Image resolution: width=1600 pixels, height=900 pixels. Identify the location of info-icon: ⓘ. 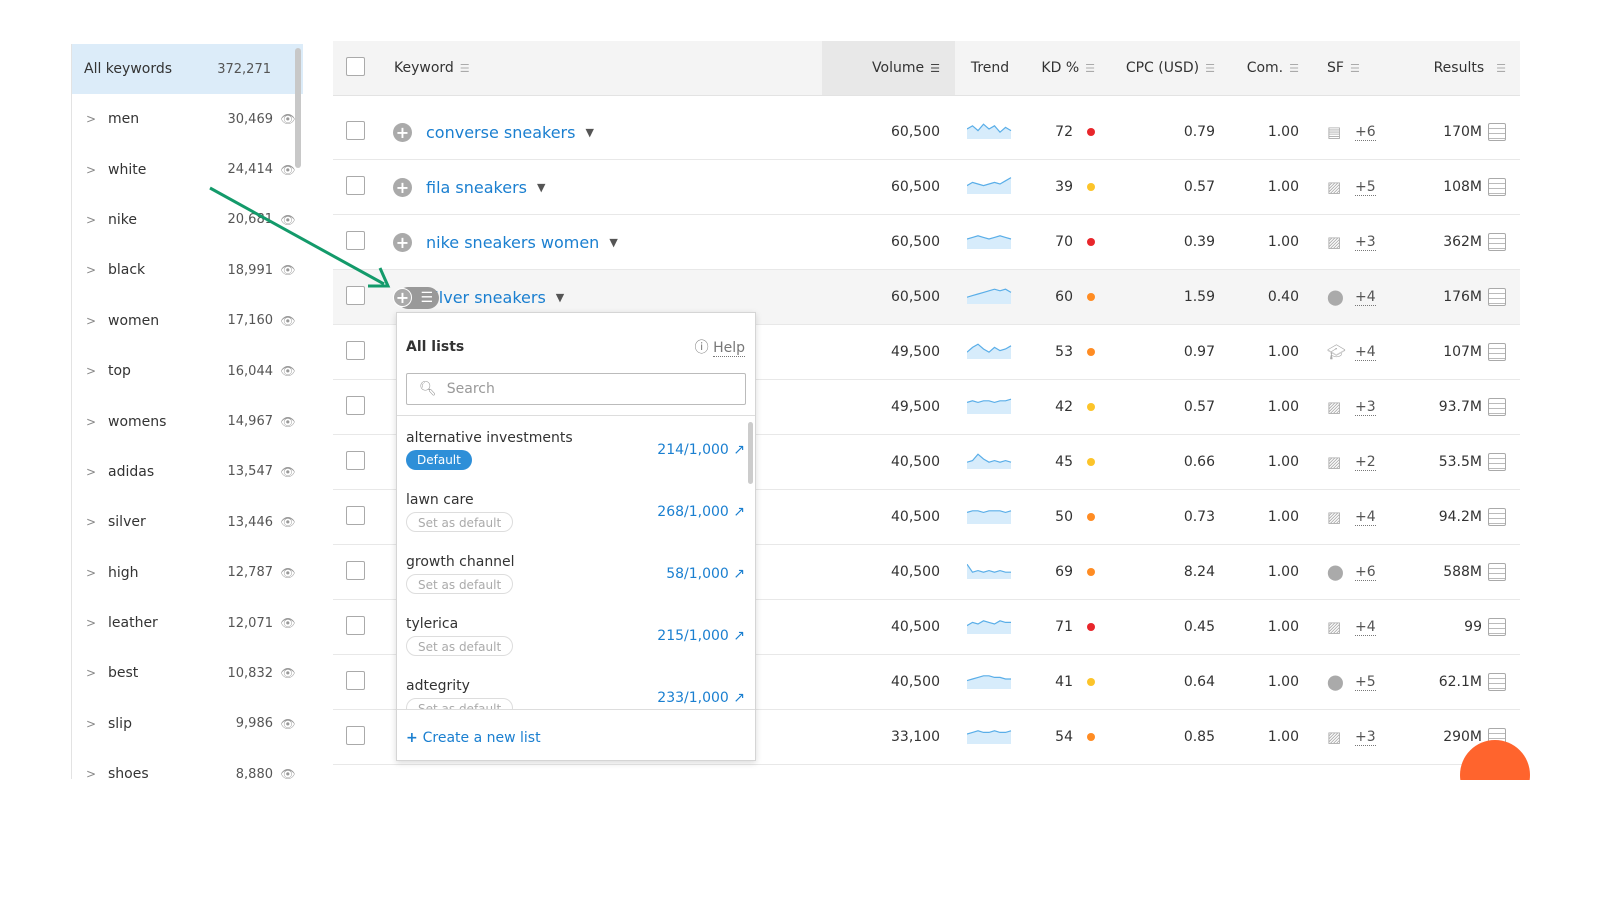
(704, 348).